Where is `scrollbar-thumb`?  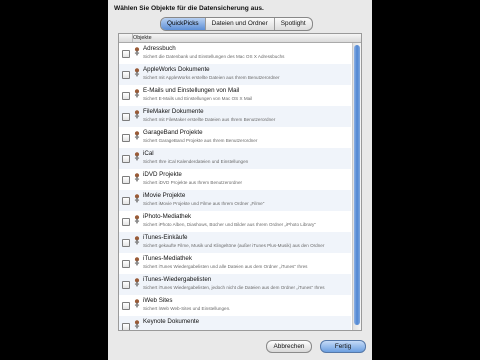
scrollbar-thumb is located at coordinates (357, 185).